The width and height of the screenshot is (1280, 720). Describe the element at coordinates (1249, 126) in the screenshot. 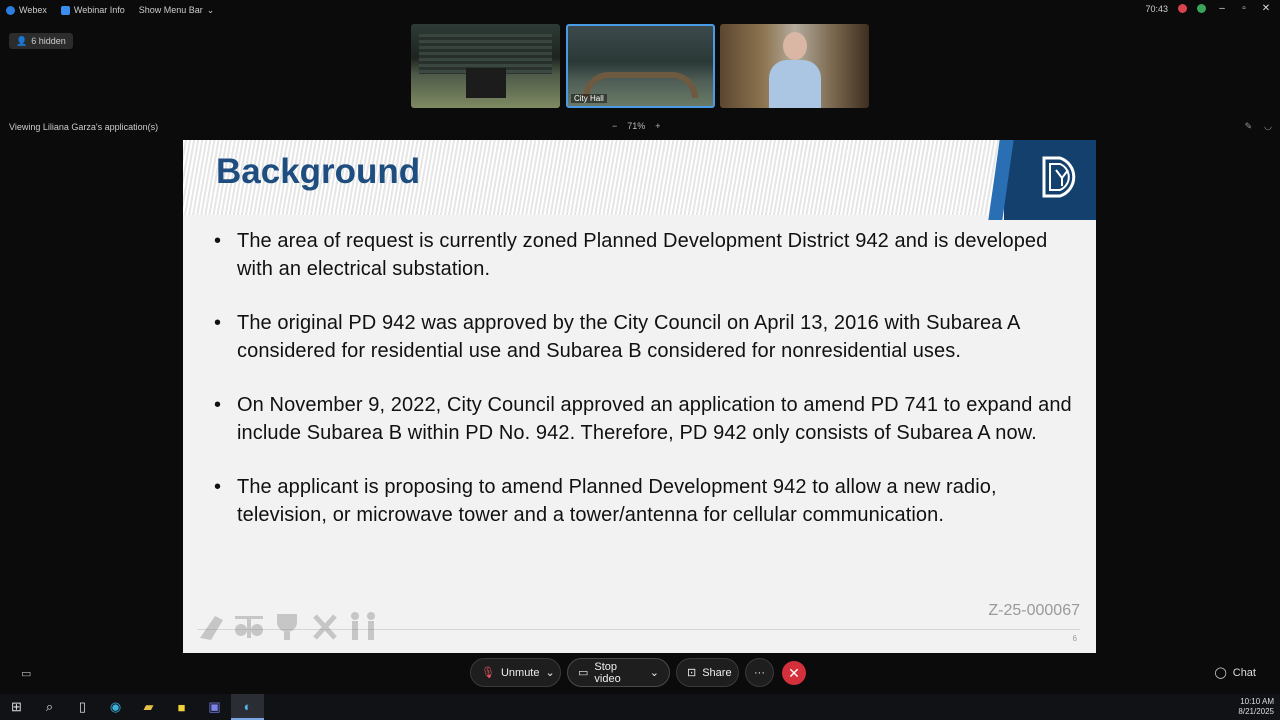

I see `annotate-icon: ✎` at that location.